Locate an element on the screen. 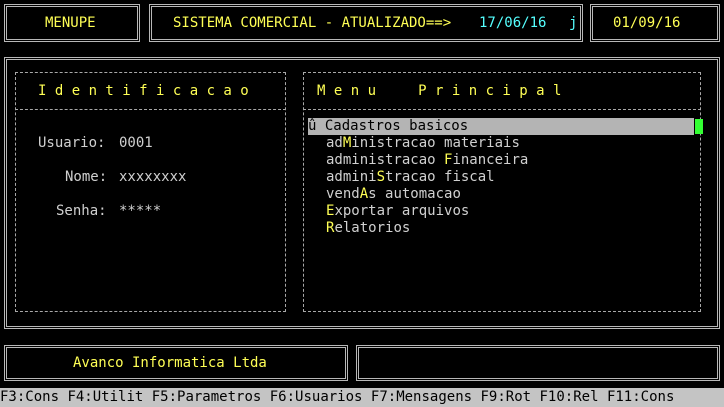 The width and height of the screenshot is (724, 407). current-date-box: 01/09/16 is located at coordinates (655, 23).